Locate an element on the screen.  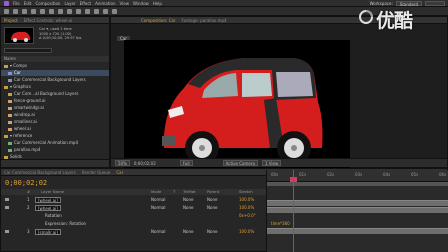
tab-background-layers: Car Commercial Background Layers is located at coordinates (40, 172).